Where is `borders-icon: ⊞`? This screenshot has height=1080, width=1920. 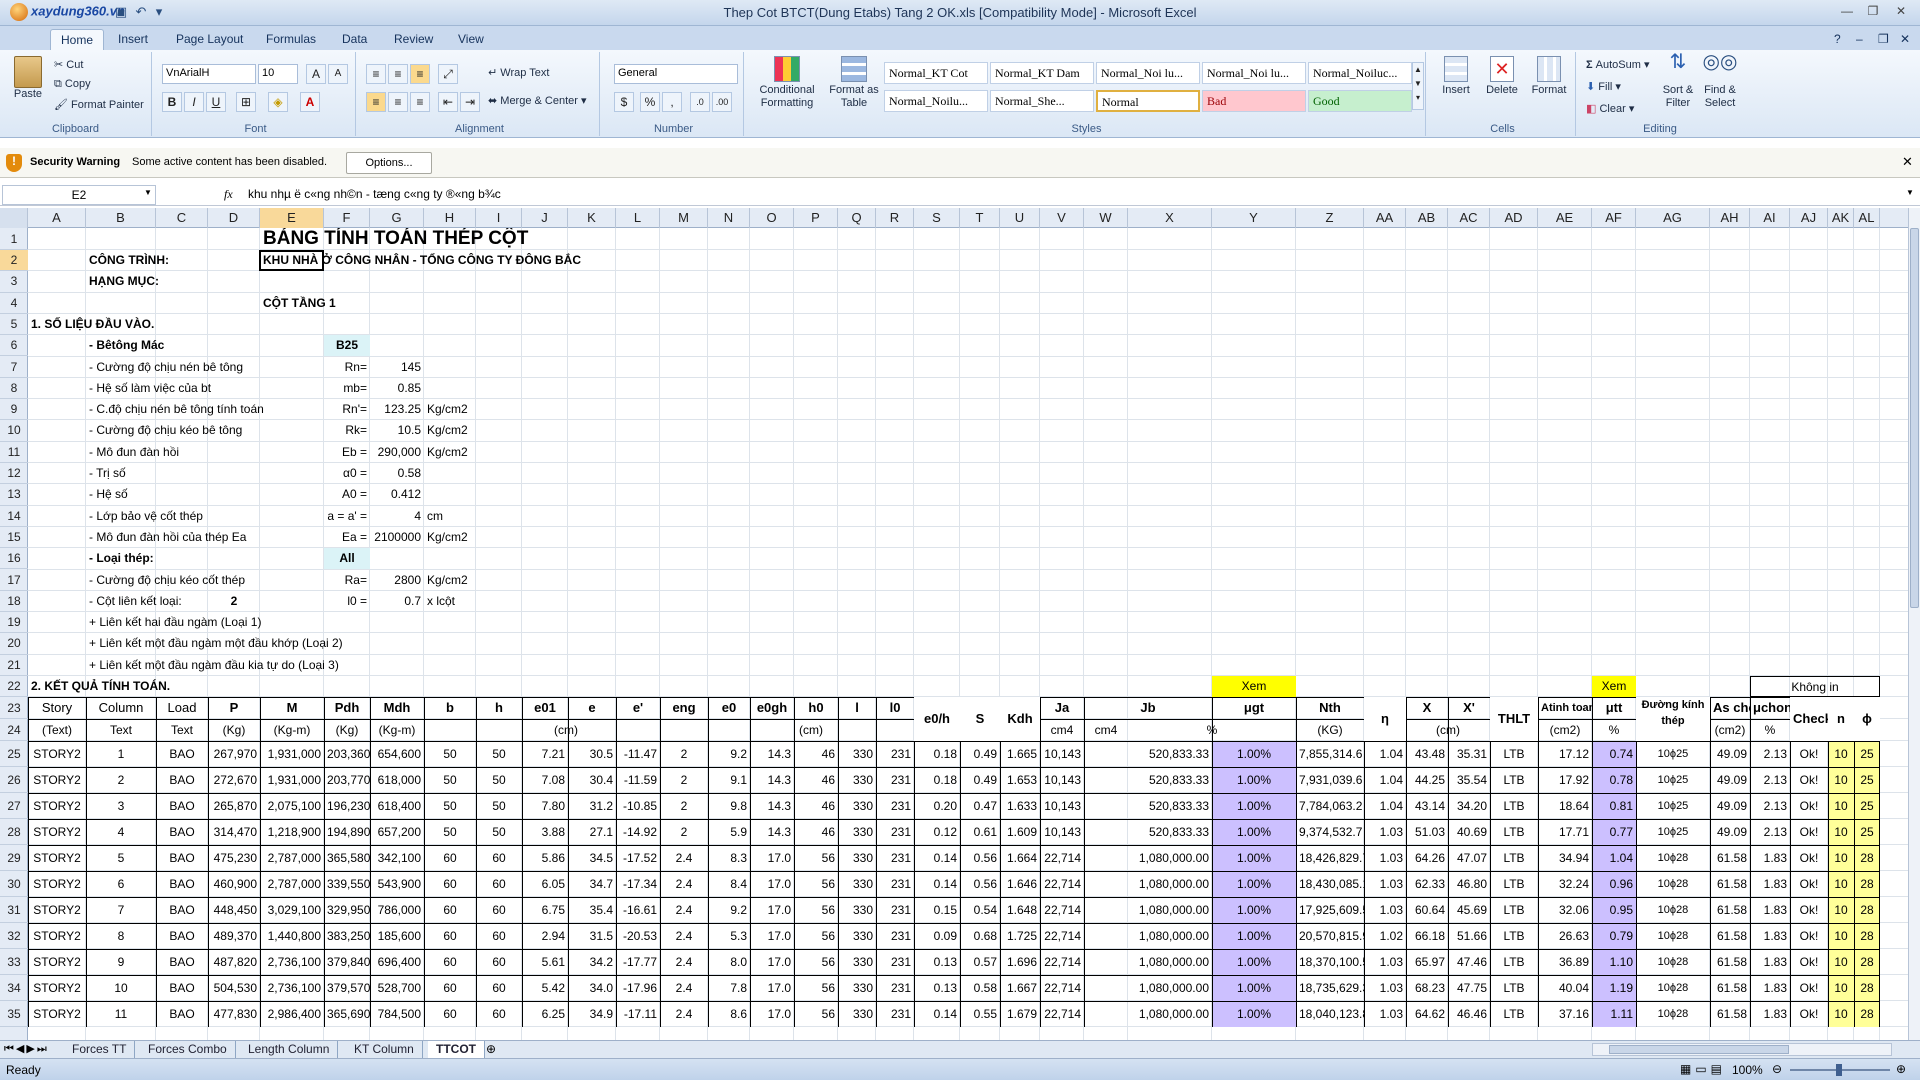
borders-icon: ⊞ is located at coordinates (246, 102).